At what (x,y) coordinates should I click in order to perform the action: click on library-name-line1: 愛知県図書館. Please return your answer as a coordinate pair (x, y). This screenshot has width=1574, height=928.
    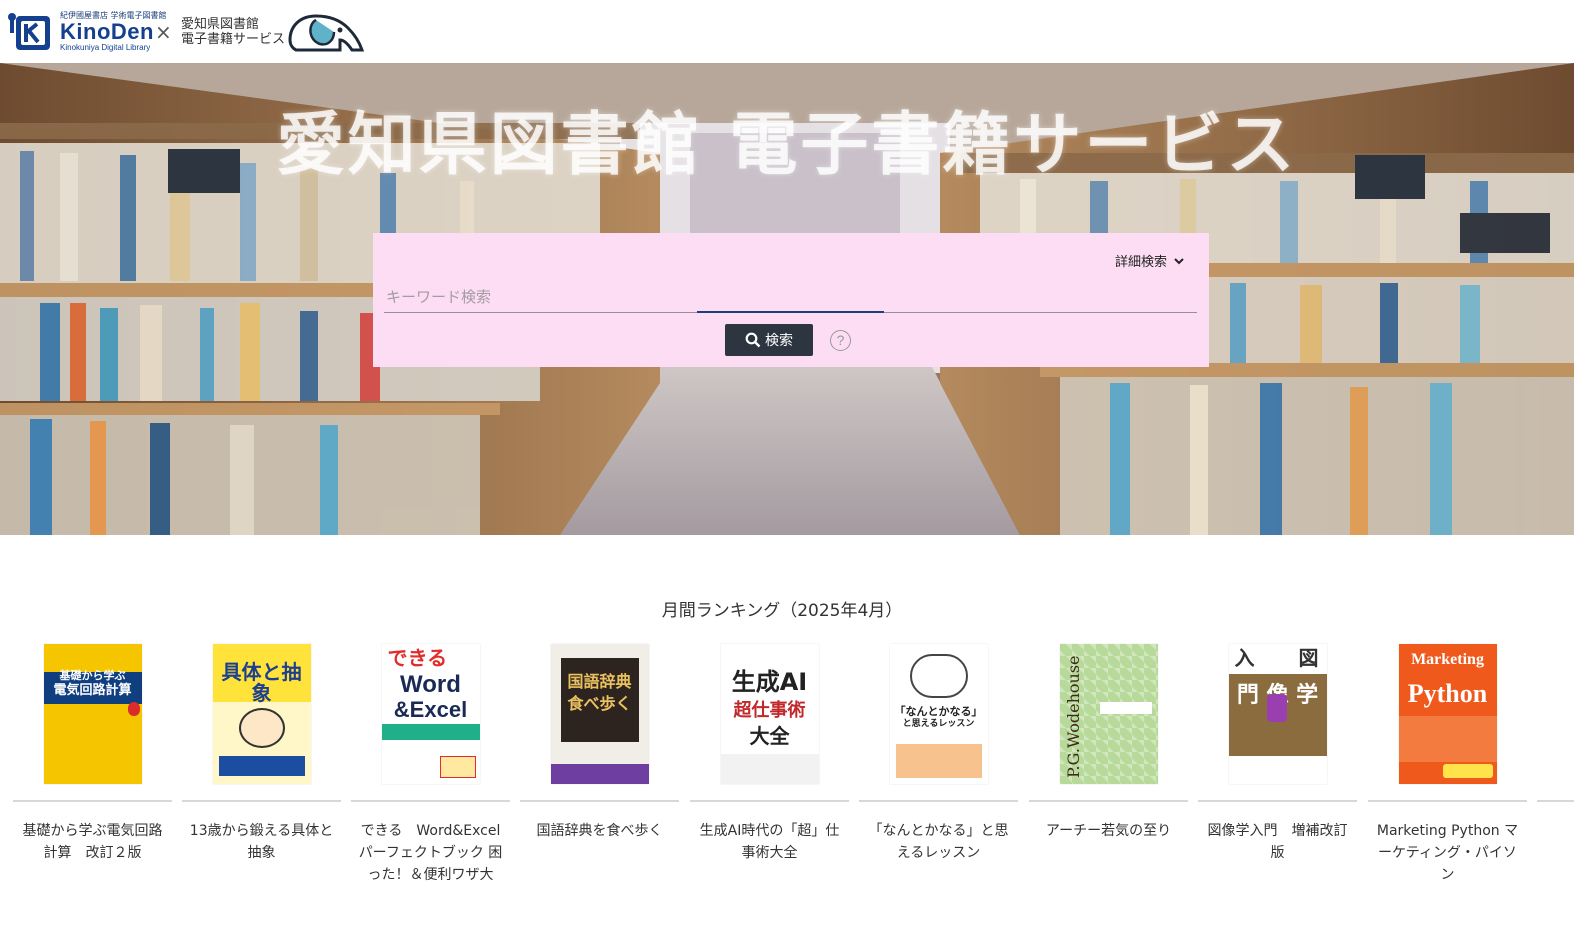
    Looking at the image, I should click on (220, 24).